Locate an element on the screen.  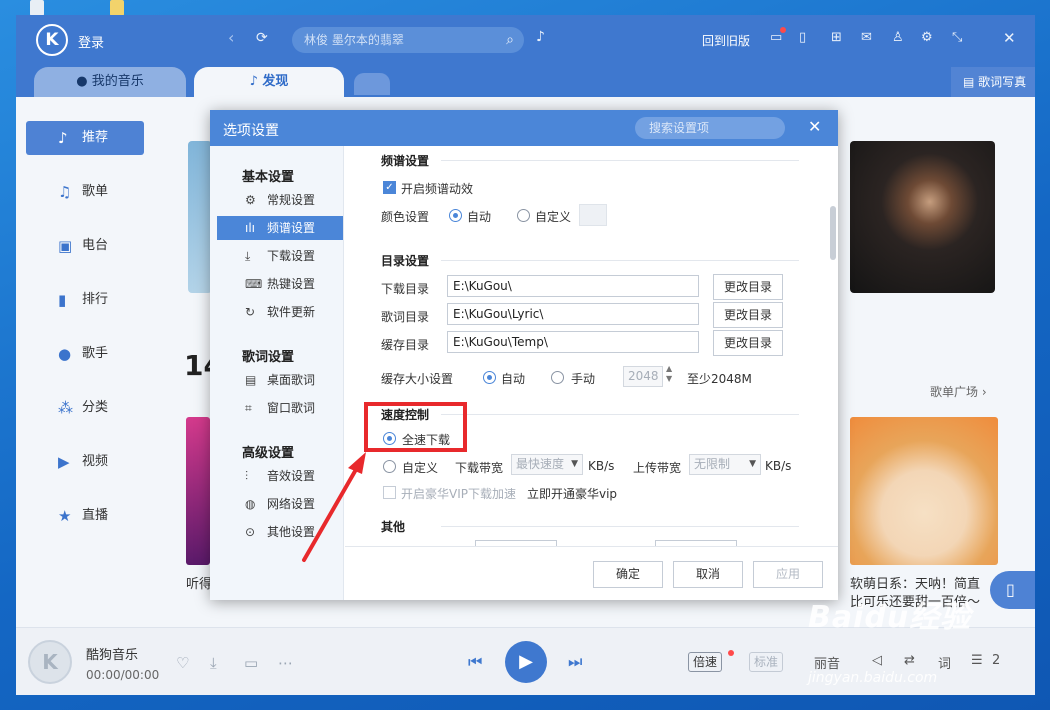
apply-button: 应用 is located at coordinates (788, 574).